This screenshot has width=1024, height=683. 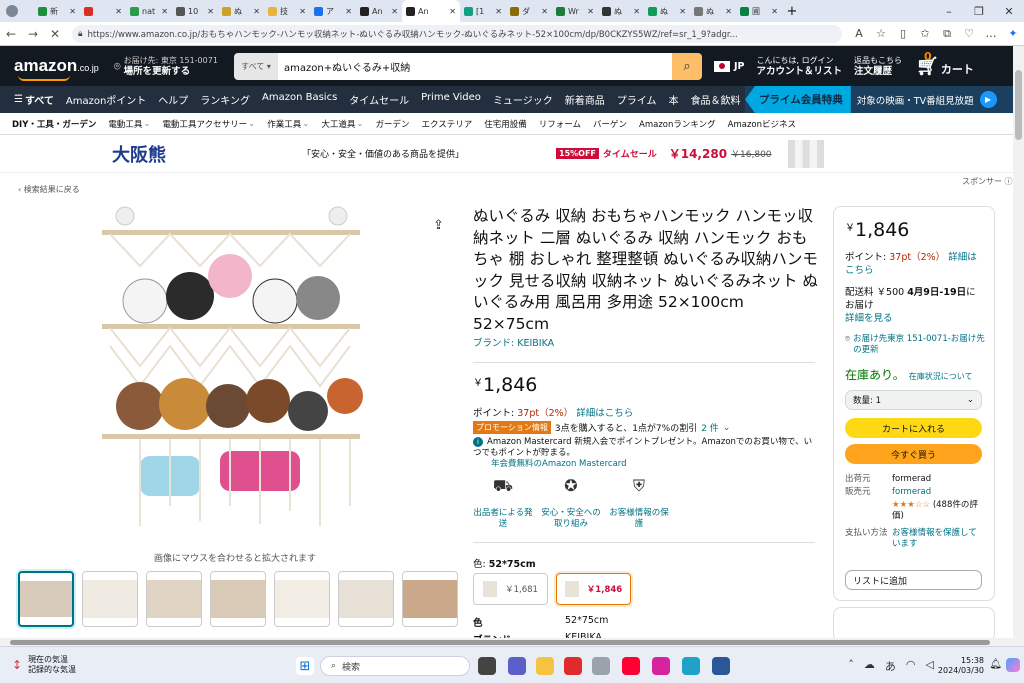 I want to click on brand-link: ブランド: KEIBIKA, so click(x=513, y=342).